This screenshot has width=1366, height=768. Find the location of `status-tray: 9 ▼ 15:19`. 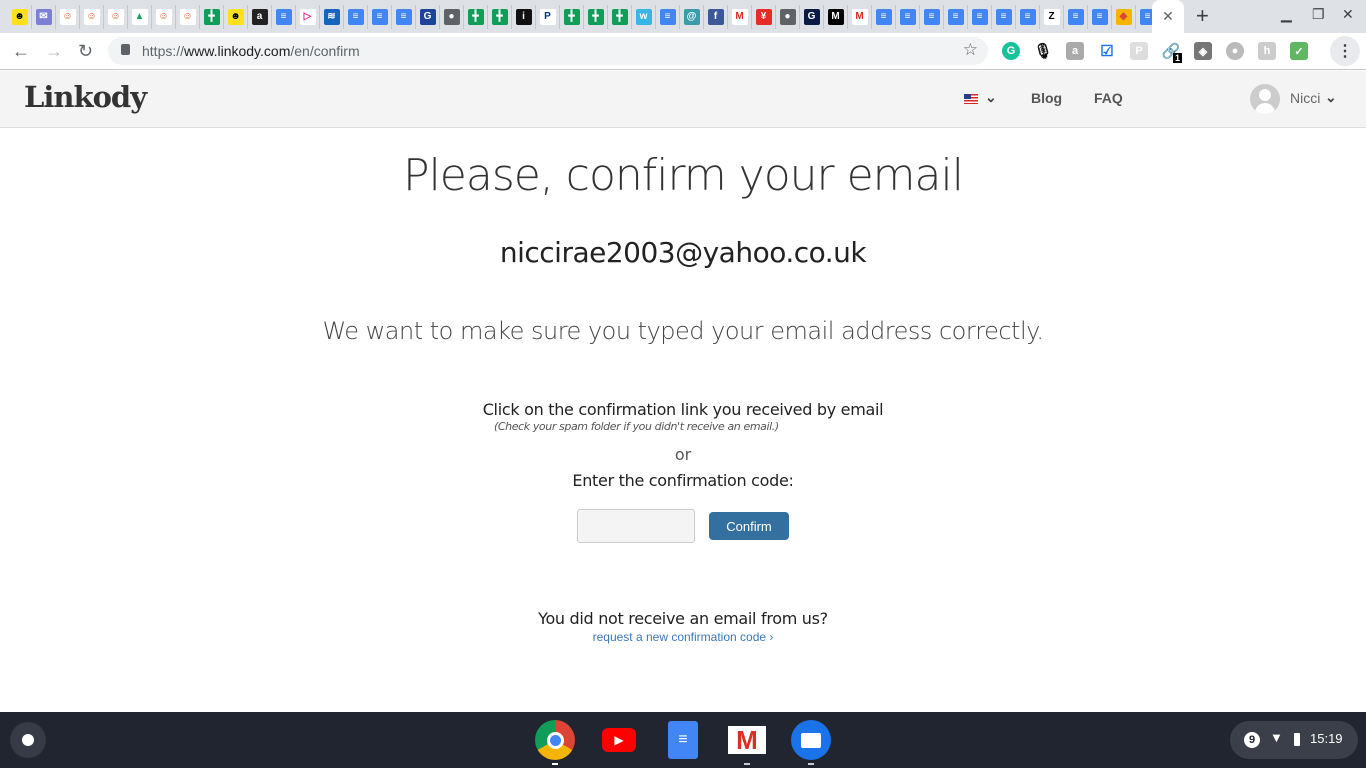

status-tray: 9 ▼ 15:19 is located at coordinates (1294, 740).